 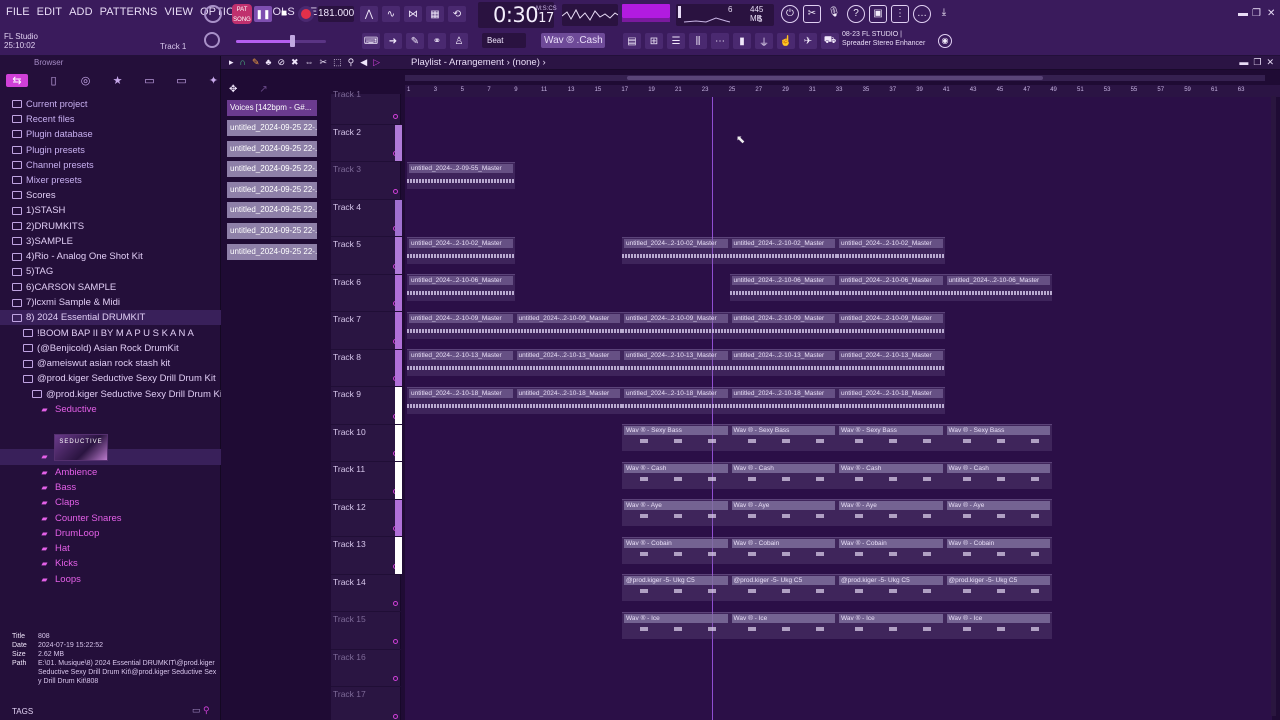 What do you see at coordinates (292, 41) in the screenshot?
I see `master-volume-handle` at bounding box center [292, 41].